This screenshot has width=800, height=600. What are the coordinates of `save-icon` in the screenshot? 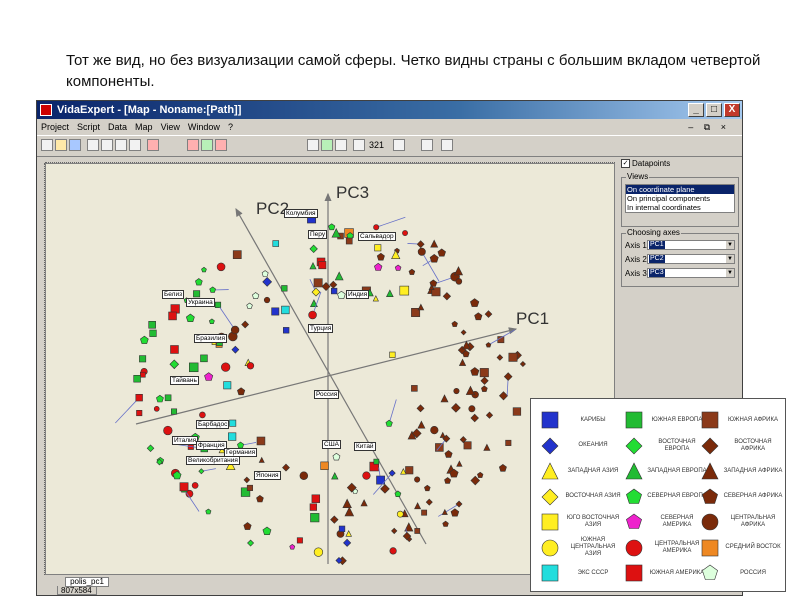 It's located at (75, 145).